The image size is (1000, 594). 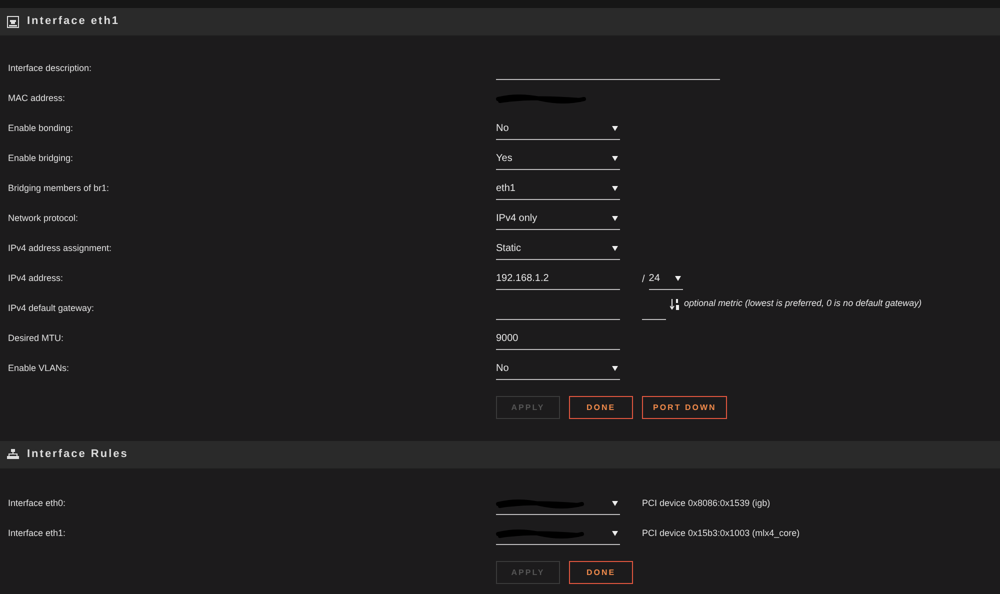 I want to click on dropdown: 24, so click(x=665, y=279).